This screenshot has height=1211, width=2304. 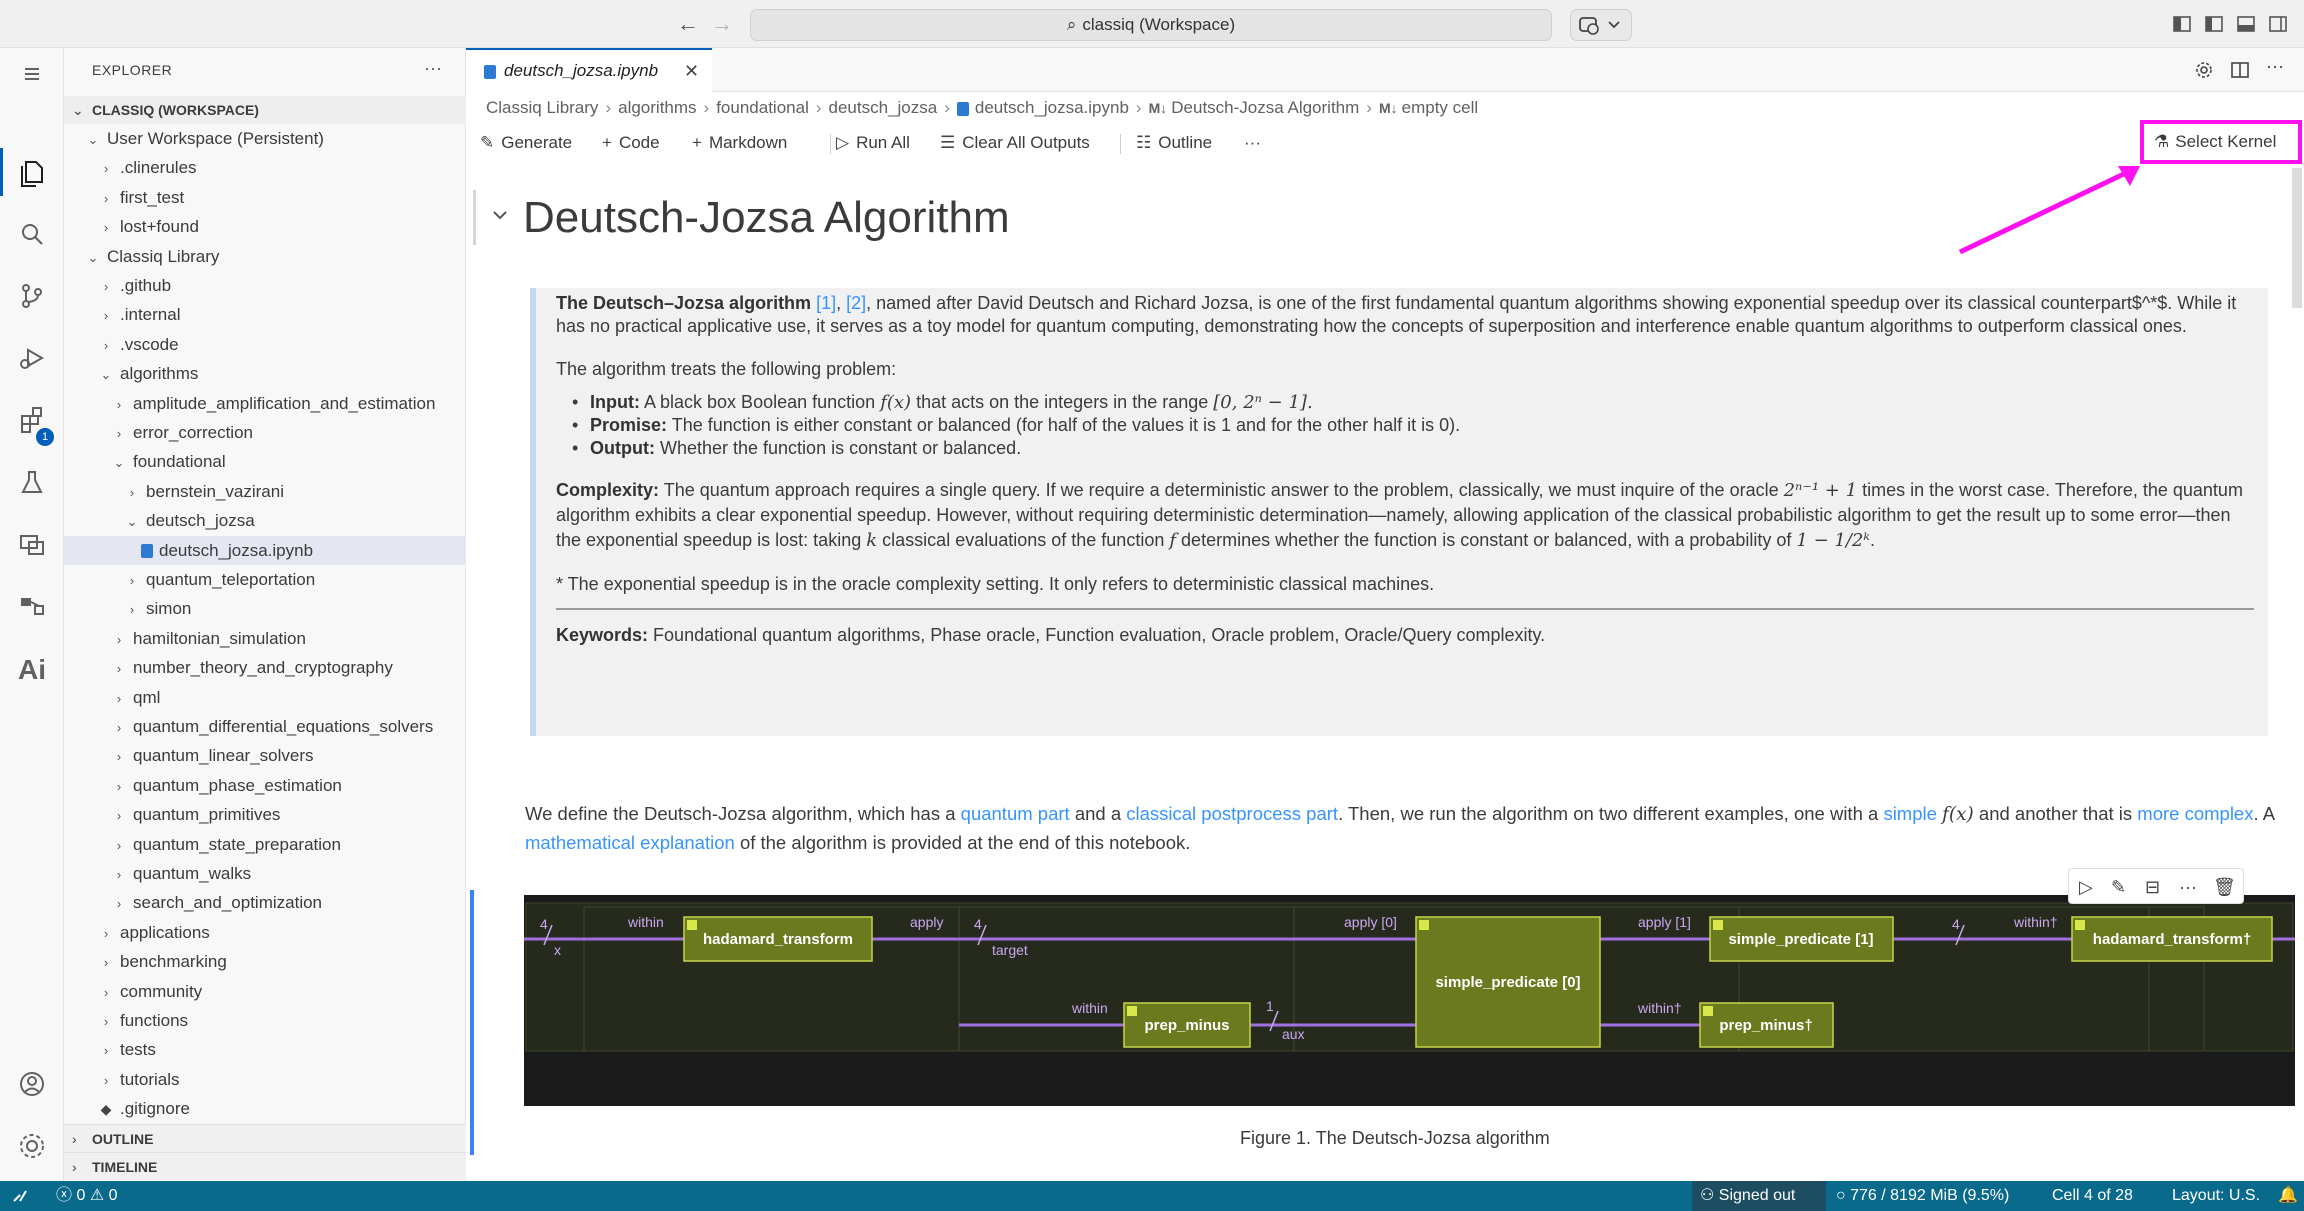 What do you see at coordinates (32, 482) in the screenshot?
I see `testing-flask-icon` at bounding box center [32, 482].